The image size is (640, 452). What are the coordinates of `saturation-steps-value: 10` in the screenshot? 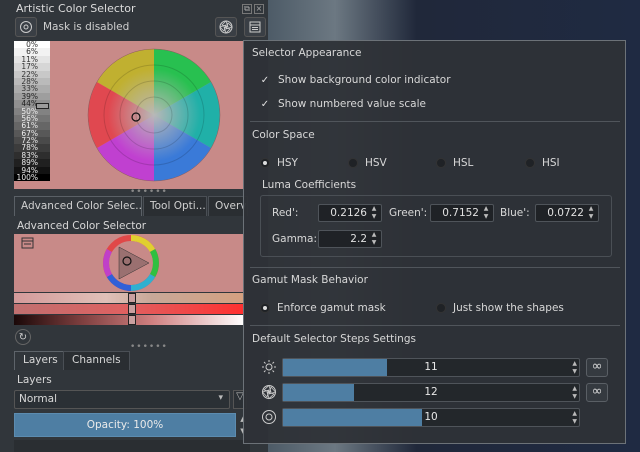 It's located at (431, 417).